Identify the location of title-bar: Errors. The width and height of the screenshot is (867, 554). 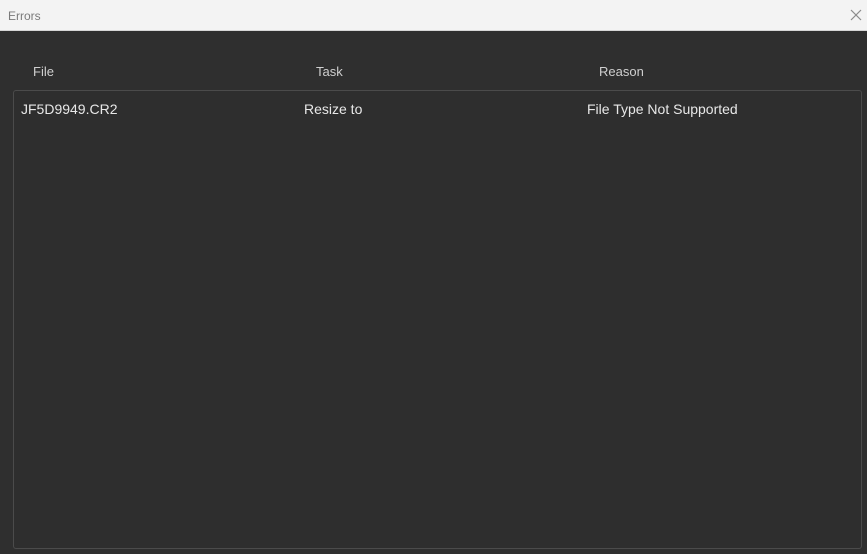
(433, 15).